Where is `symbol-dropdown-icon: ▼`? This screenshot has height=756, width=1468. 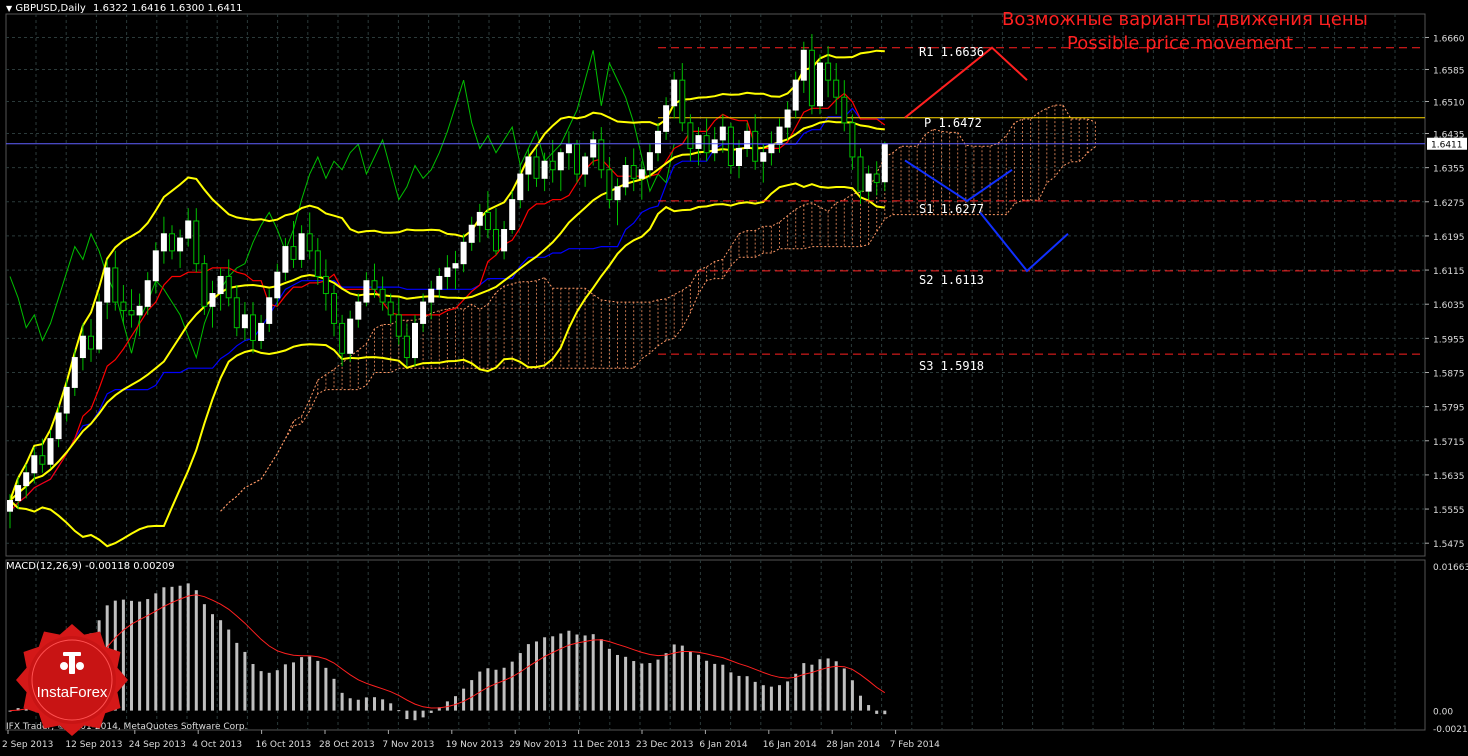 symbol-dropdown-icon: ▼ is located at coordinates (9, 8).